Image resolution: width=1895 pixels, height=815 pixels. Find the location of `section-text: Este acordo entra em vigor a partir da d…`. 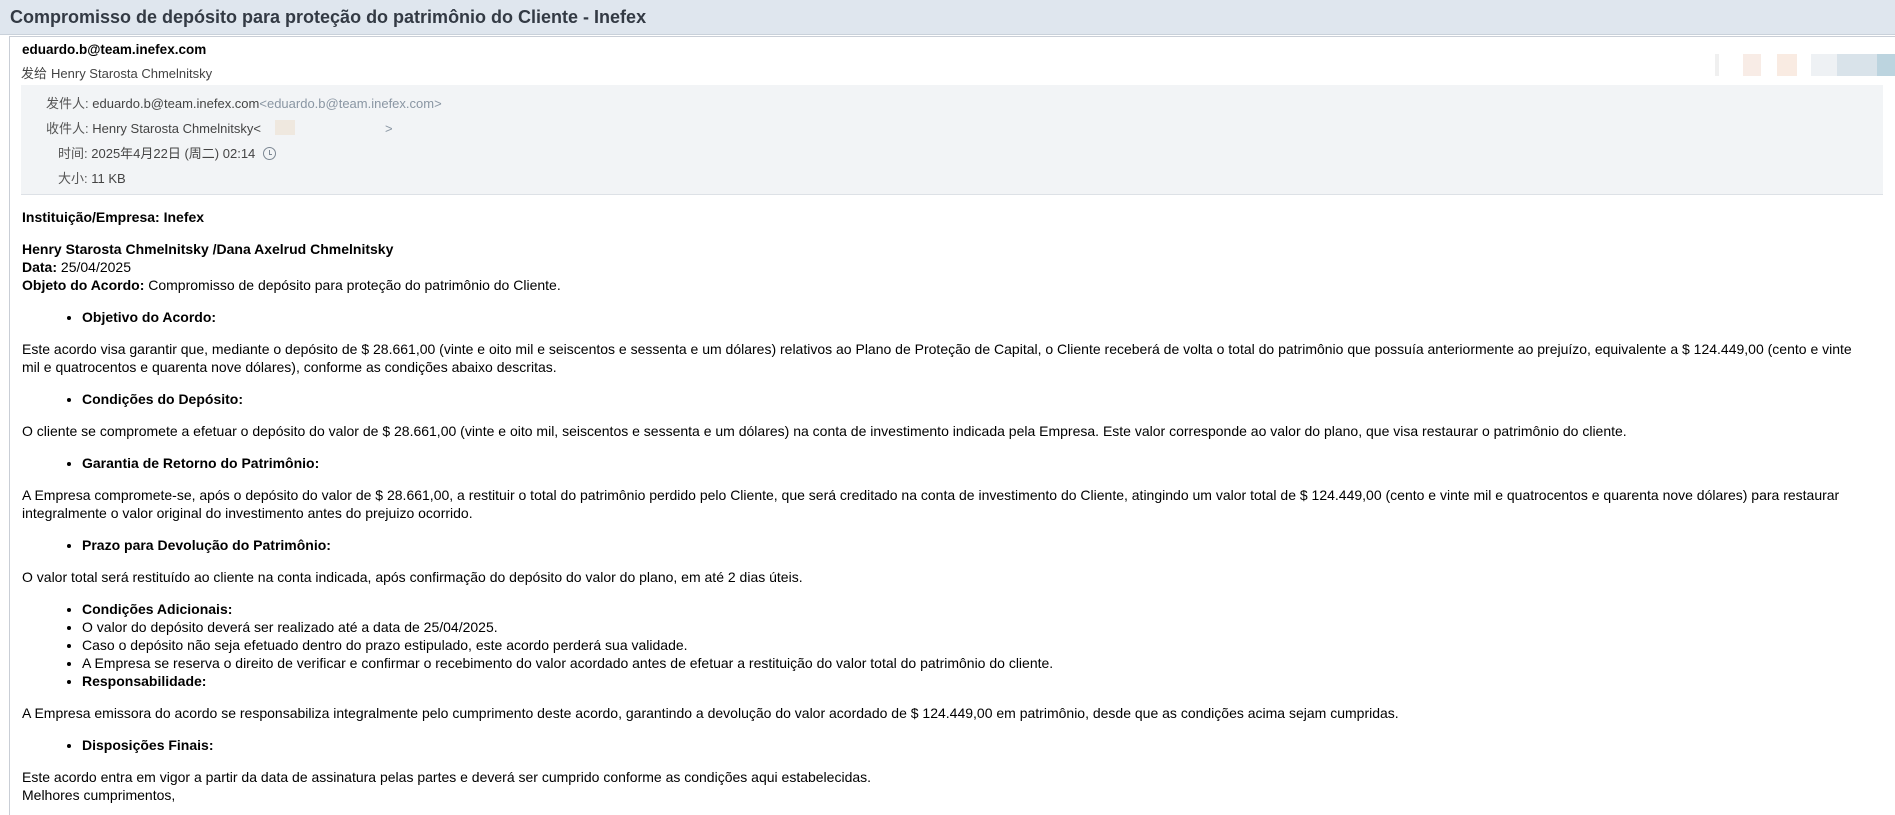

section-text: Este acordo entra em vigor a partir da d… is located at coordinates (447, 777).